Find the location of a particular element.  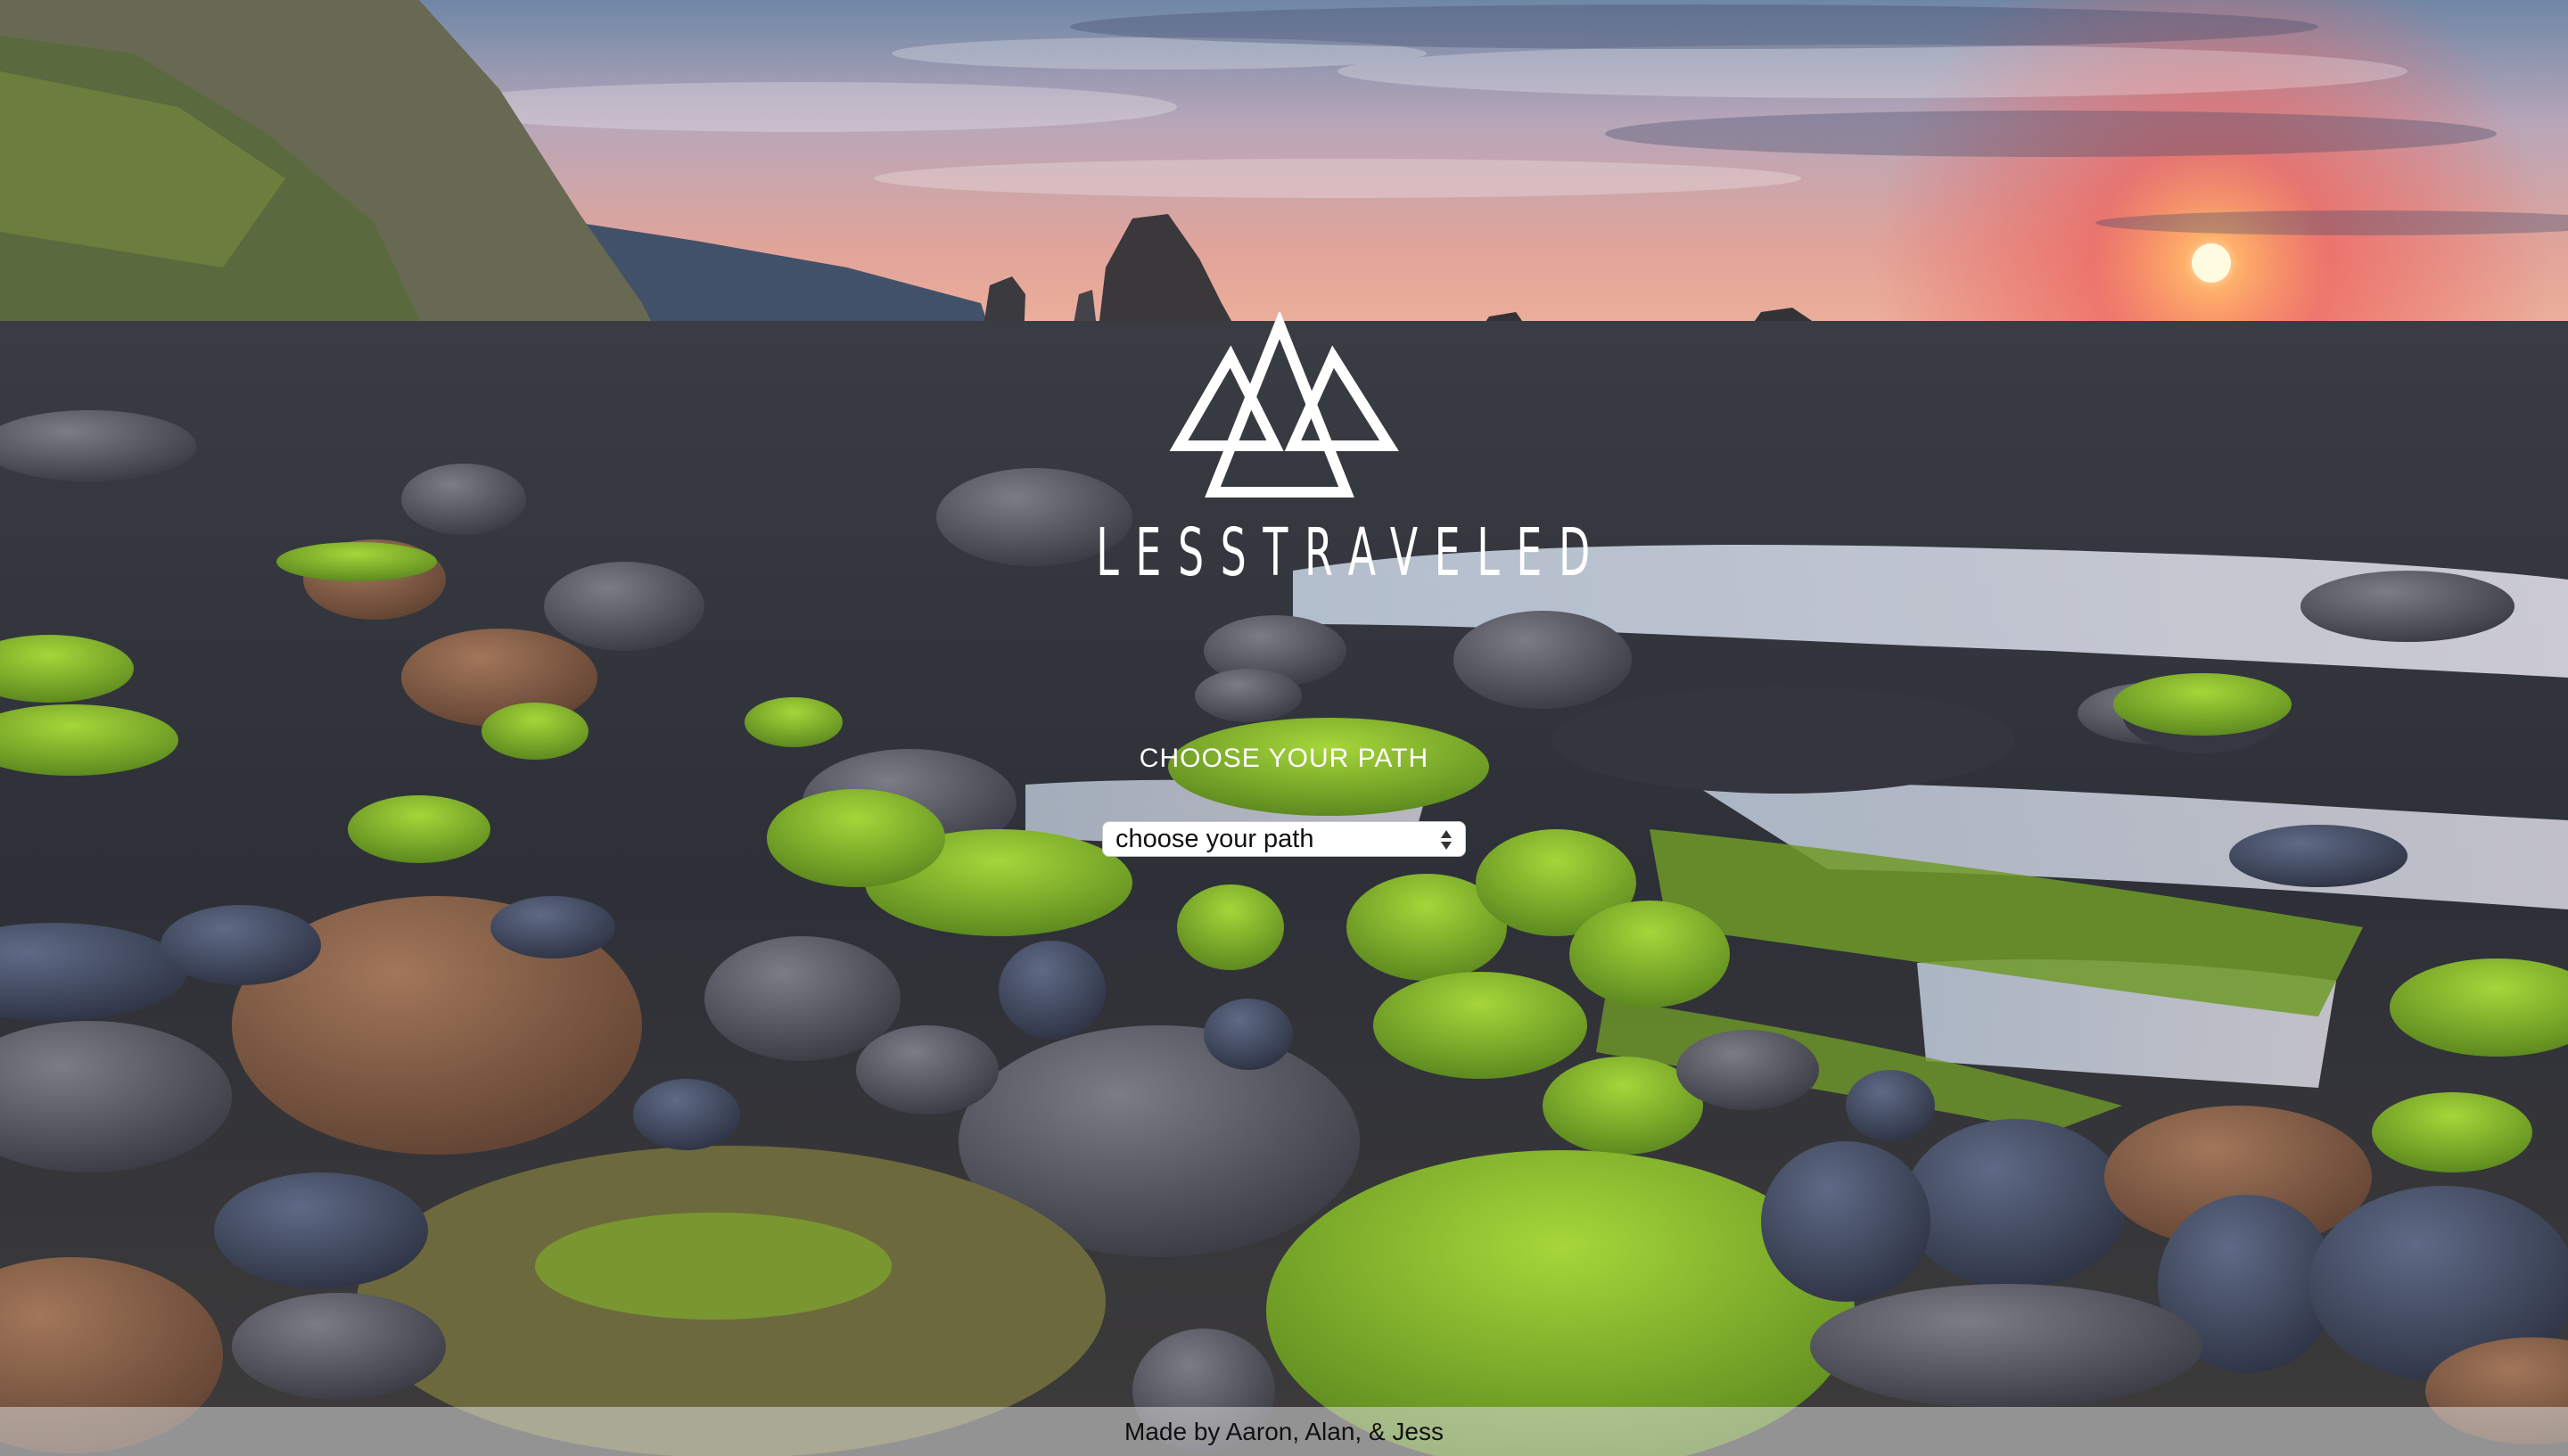

choose-path-select: choose your path is located at coordinates (1284, 839).